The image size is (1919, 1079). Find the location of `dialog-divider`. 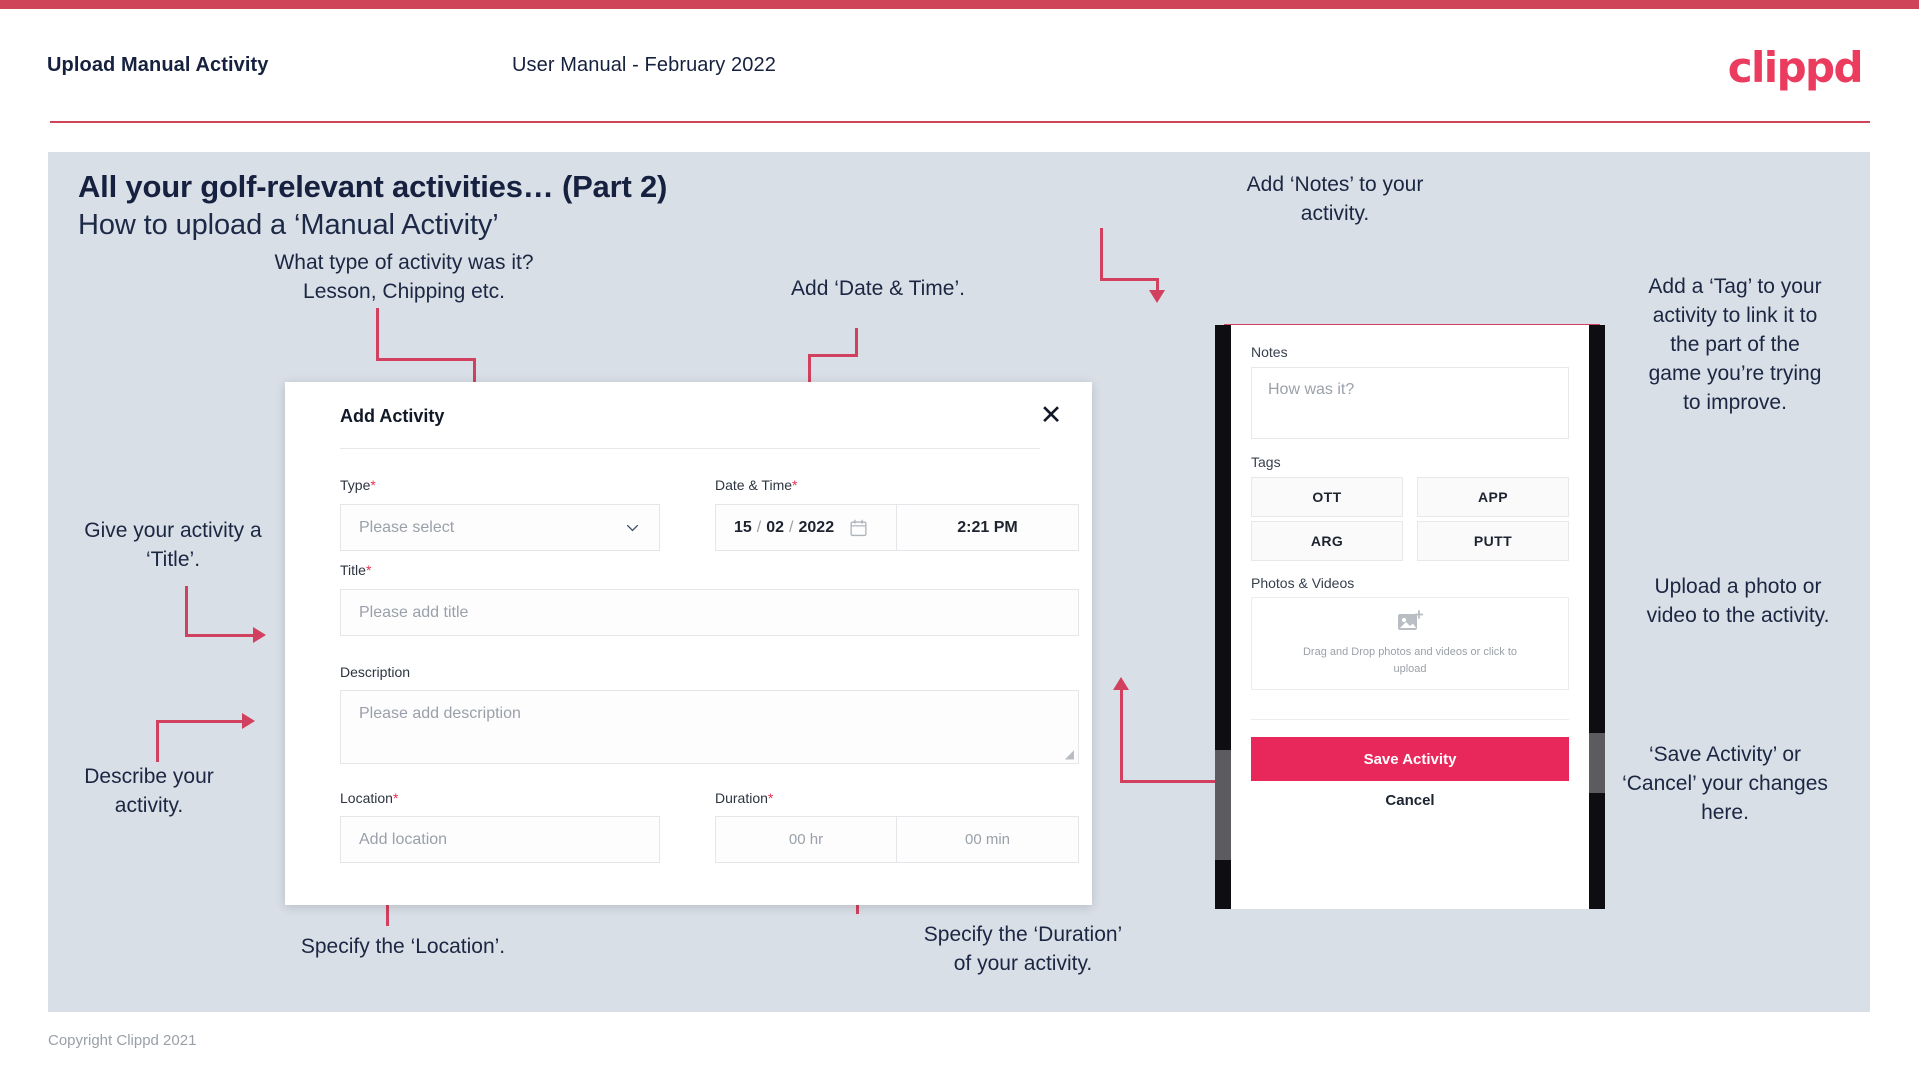

dialog-divider is located at coordinates (690, 448).